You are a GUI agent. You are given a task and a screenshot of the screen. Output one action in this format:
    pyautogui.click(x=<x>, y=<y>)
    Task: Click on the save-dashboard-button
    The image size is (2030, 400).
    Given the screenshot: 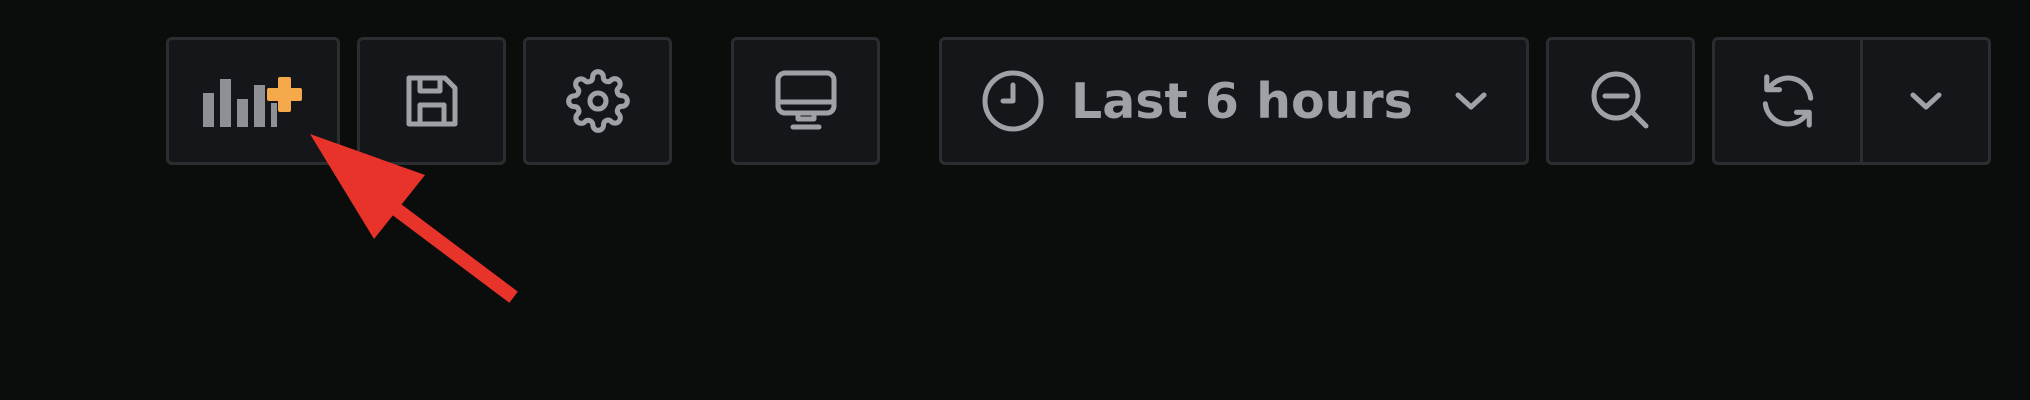 What is the action you would take?
    pyautogui.click(x=431, y=101)
    